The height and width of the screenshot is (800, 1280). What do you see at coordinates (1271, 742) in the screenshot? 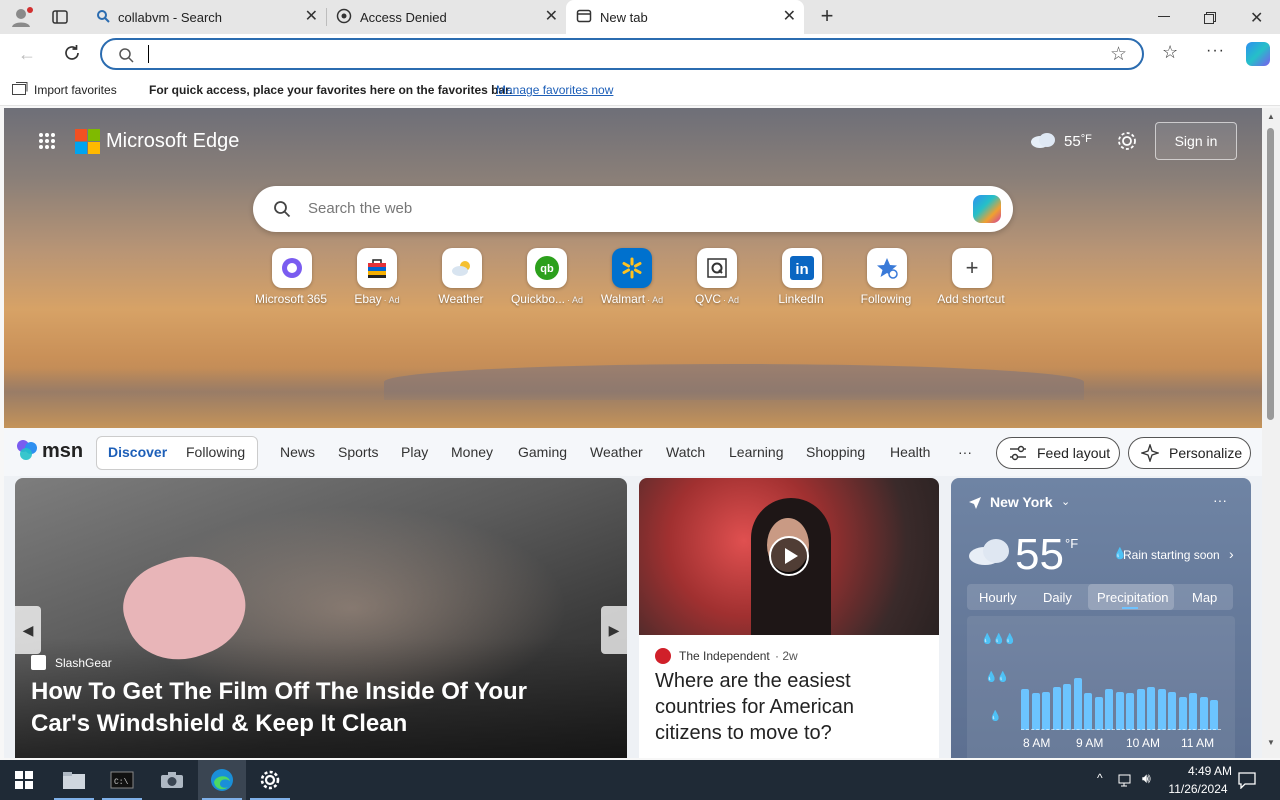
I see `scroll-down-icon: ▼` at bounding box center [1271, 742].